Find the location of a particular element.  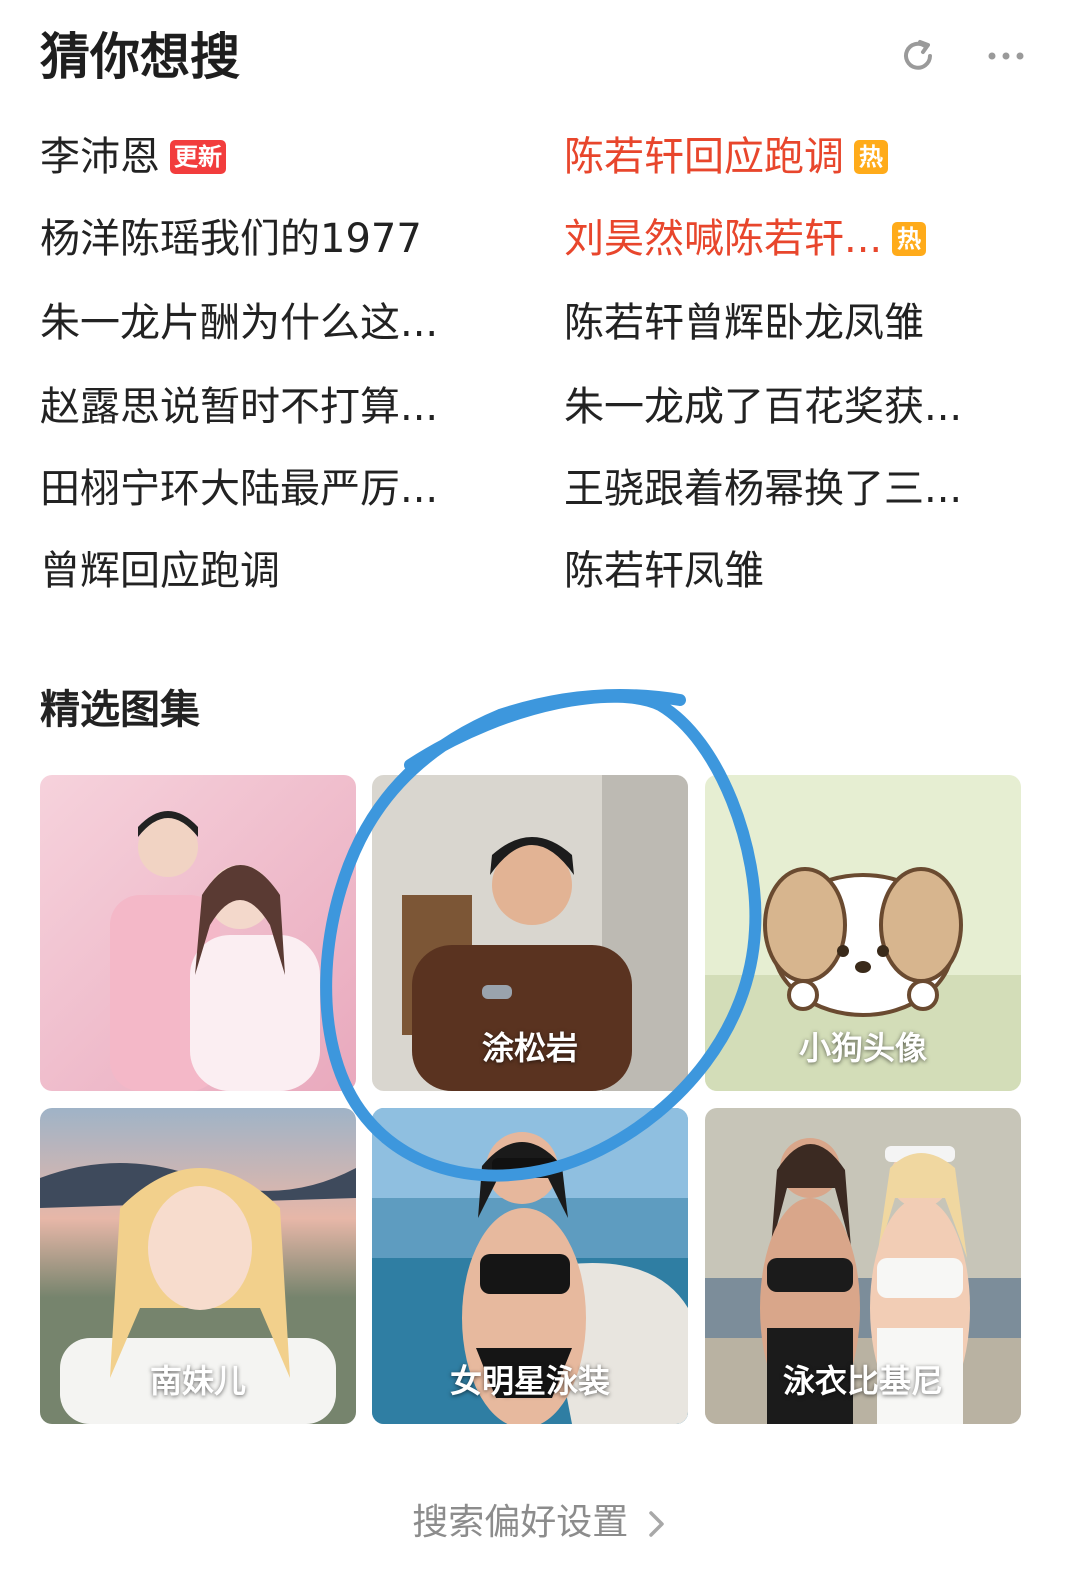

suggestion-item: 刘昊然喊陈若轩... 热 is located at coordinates (799, 237).